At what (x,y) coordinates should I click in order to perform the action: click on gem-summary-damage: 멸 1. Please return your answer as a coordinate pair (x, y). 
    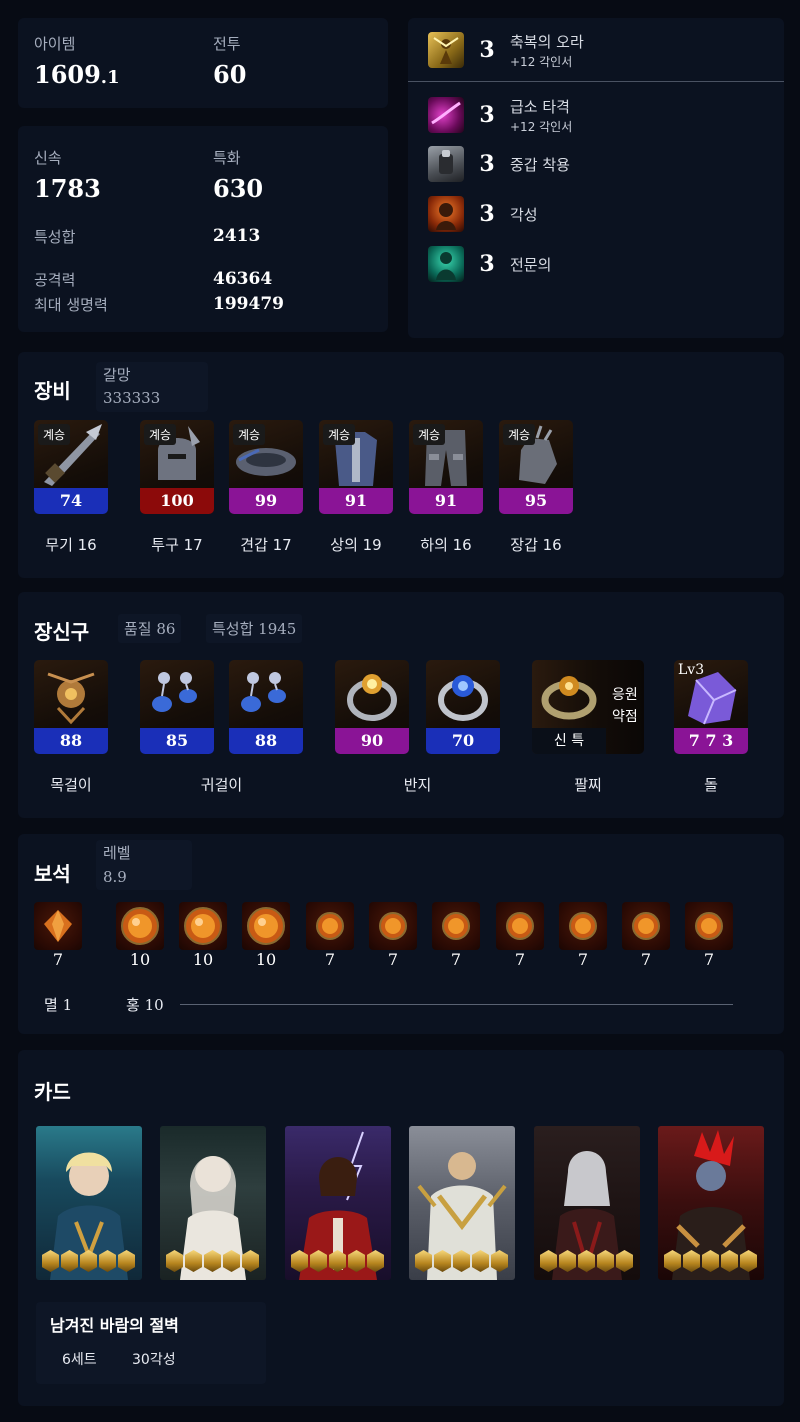
    Looking at the image, I should click on (58, 1005).